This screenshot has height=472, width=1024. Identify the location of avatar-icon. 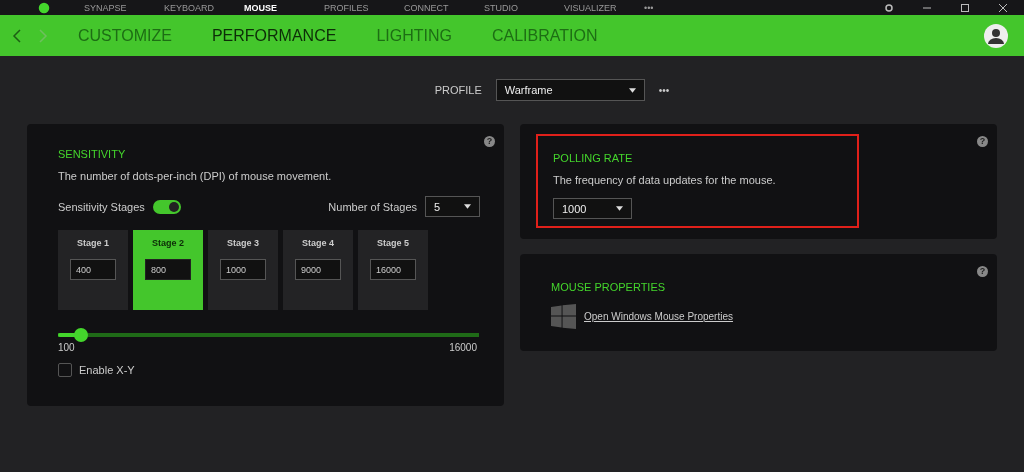
(996, 35).